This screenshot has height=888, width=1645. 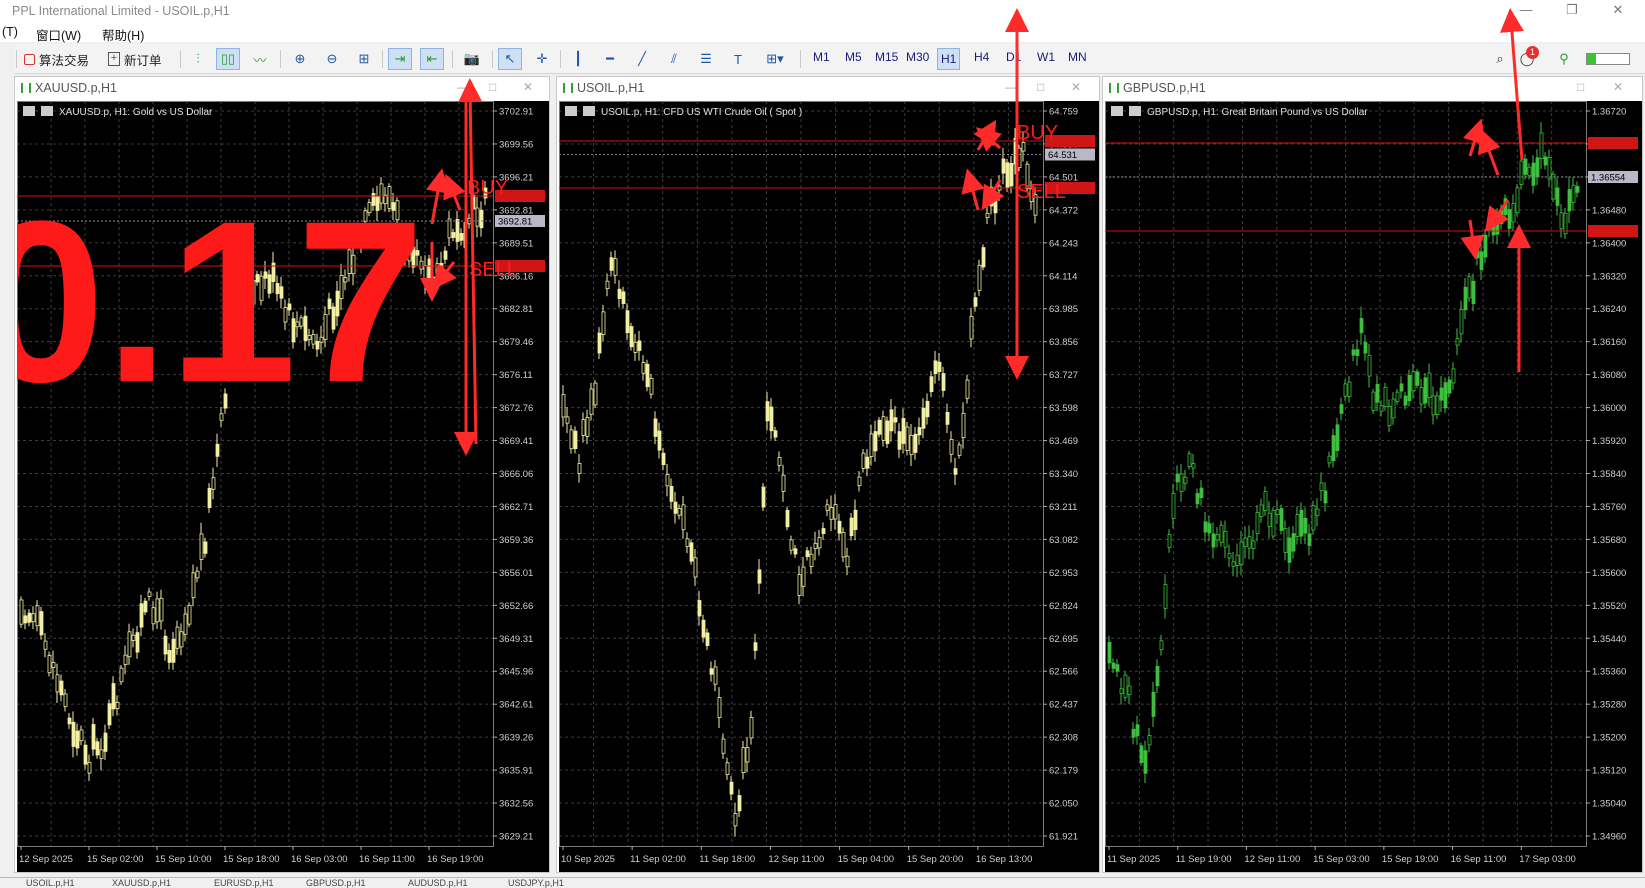 What do you see at coordinates (1077, 57) in the screenshot?
I see `timeframe-mn: MN` at bounding box center [1077, 57].